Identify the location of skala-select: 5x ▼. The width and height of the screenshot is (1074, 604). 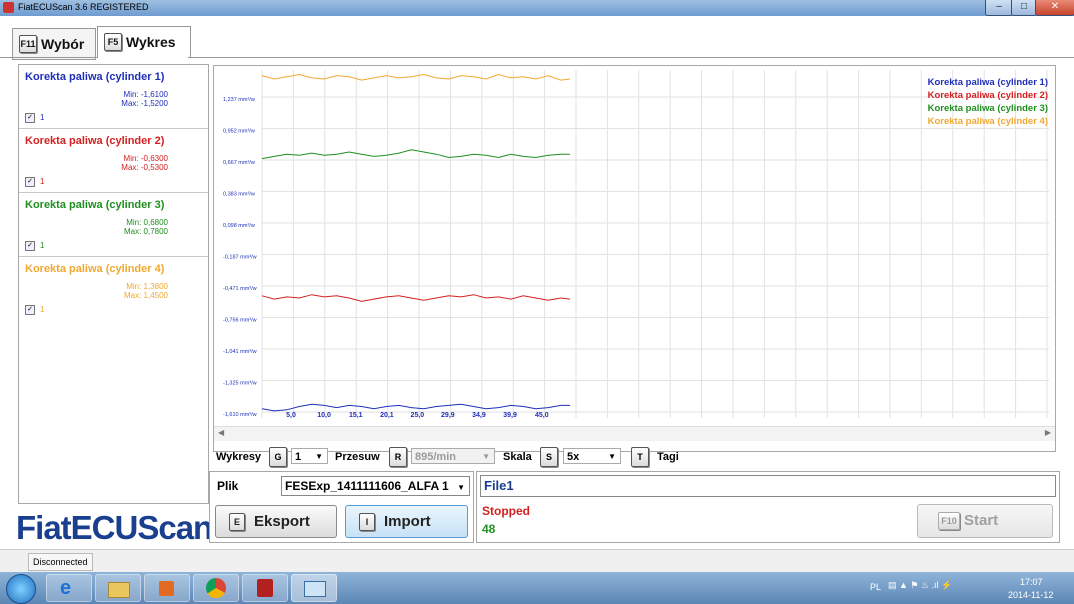
(592, 456).